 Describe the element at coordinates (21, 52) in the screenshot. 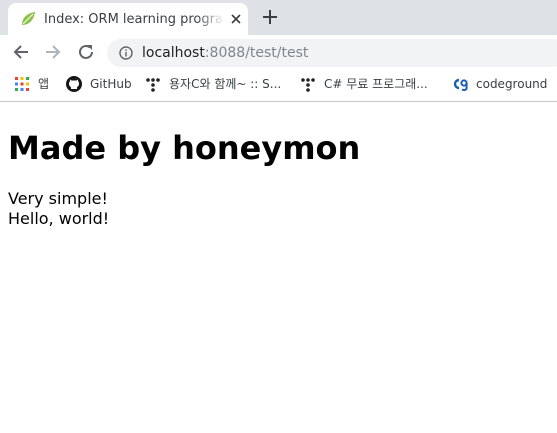

I see `back-arrow-icon` at that location.